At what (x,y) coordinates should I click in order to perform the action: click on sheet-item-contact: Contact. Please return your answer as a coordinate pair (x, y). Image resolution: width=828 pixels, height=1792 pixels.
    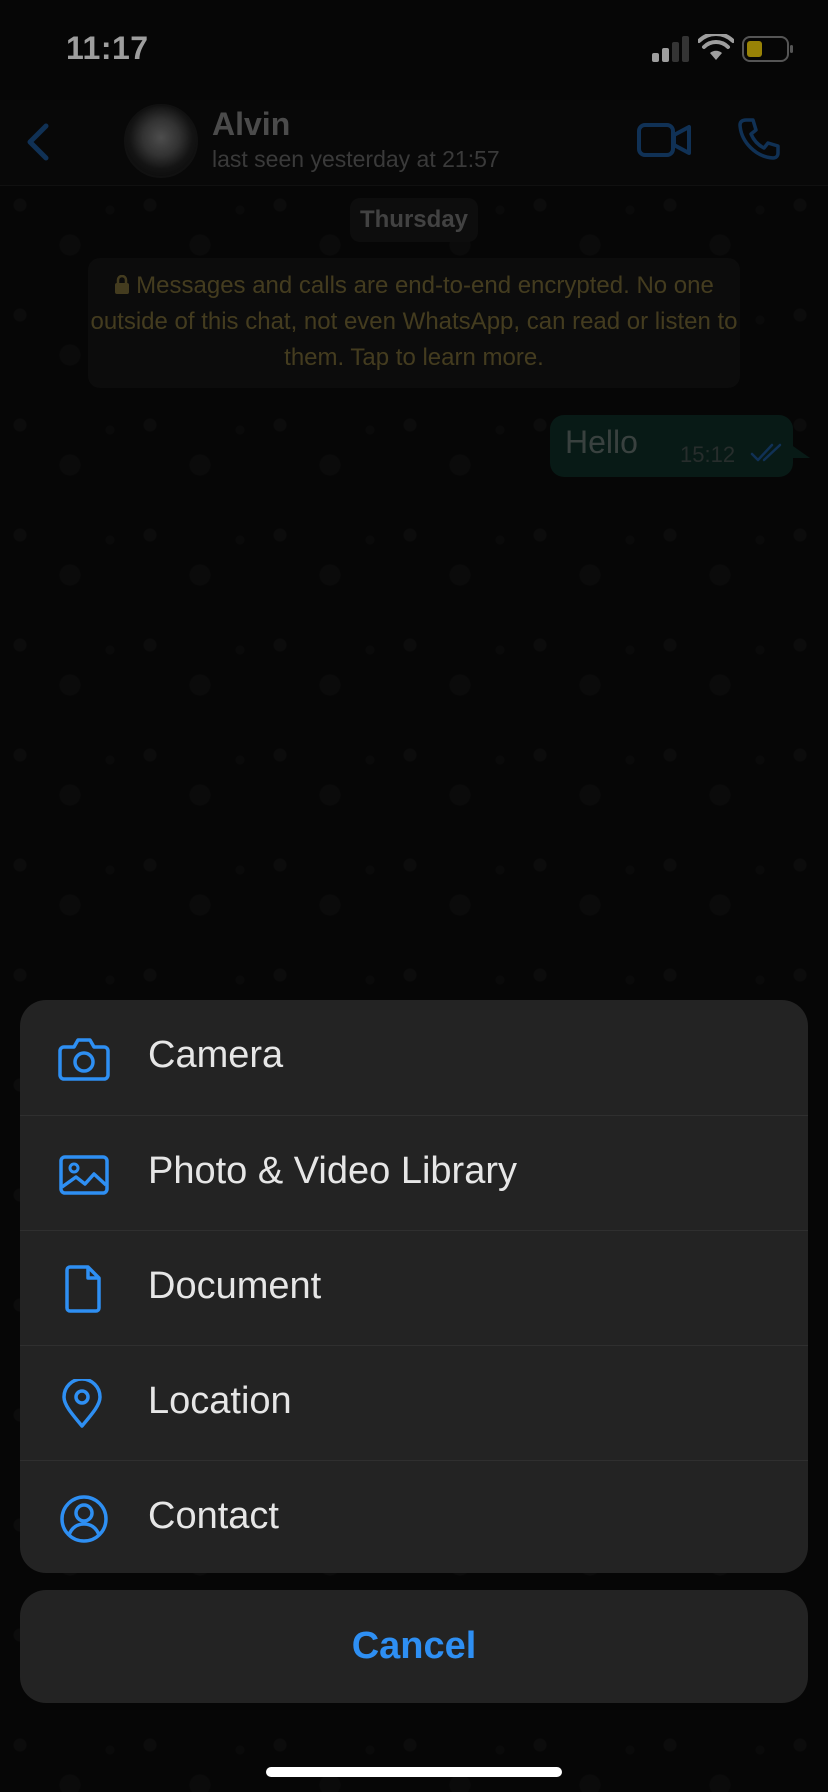
    Looking at the image, I should click on (414, 1516).